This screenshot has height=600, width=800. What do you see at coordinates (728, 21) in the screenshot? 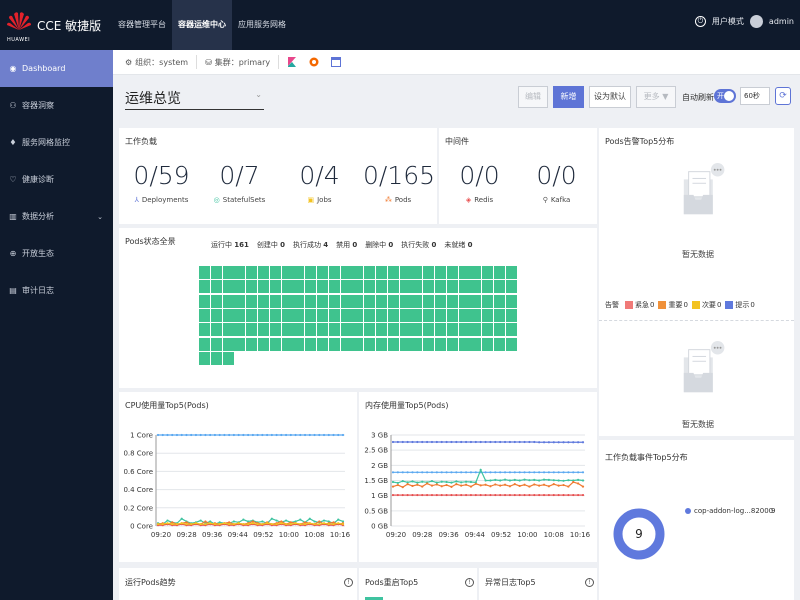
I see `user-mode-link: 用户模式` at bounding box center [728, 21].